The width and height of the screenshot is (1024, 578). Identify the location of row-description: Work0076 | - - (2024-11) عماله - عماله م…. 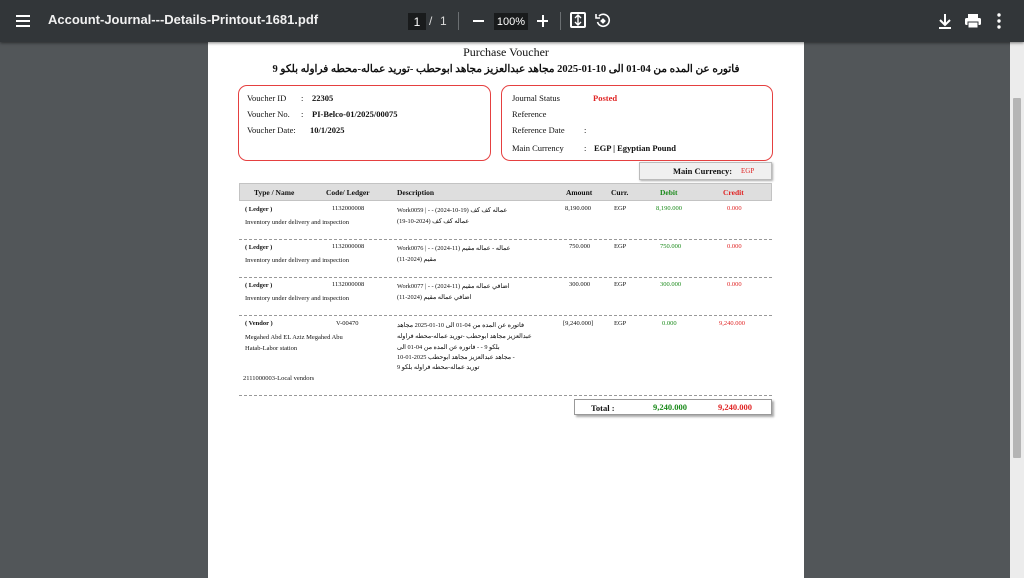
(454, 248).